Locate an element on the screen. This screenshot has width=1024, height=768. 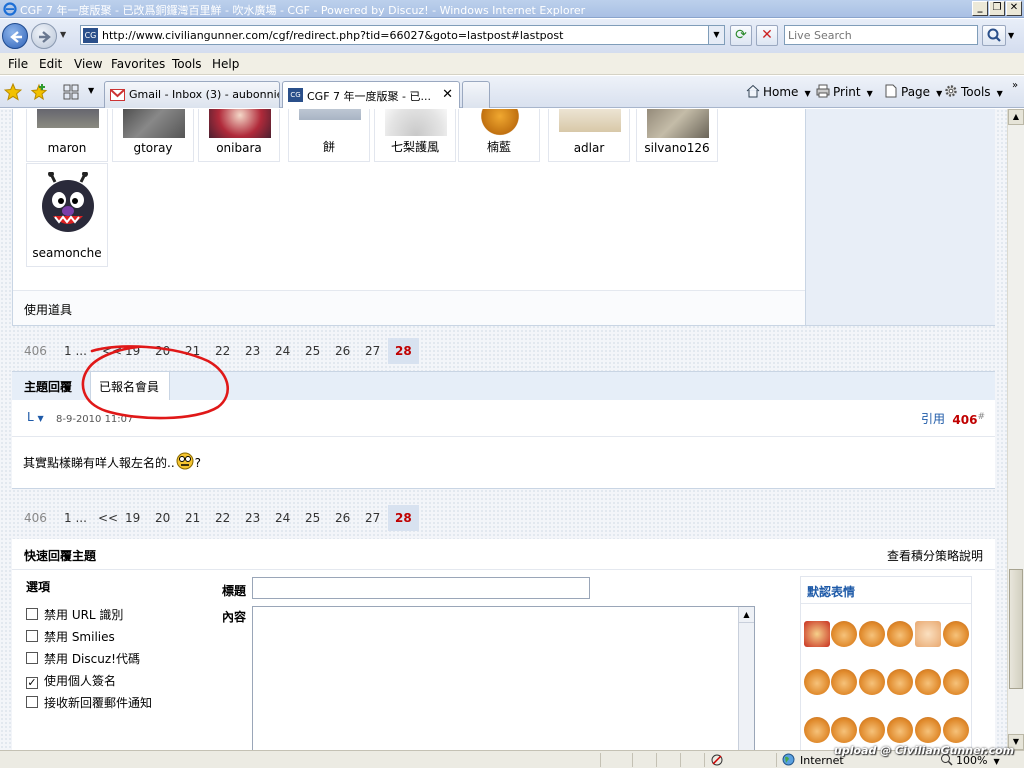
forward-button is located at coordinates (44, 36).